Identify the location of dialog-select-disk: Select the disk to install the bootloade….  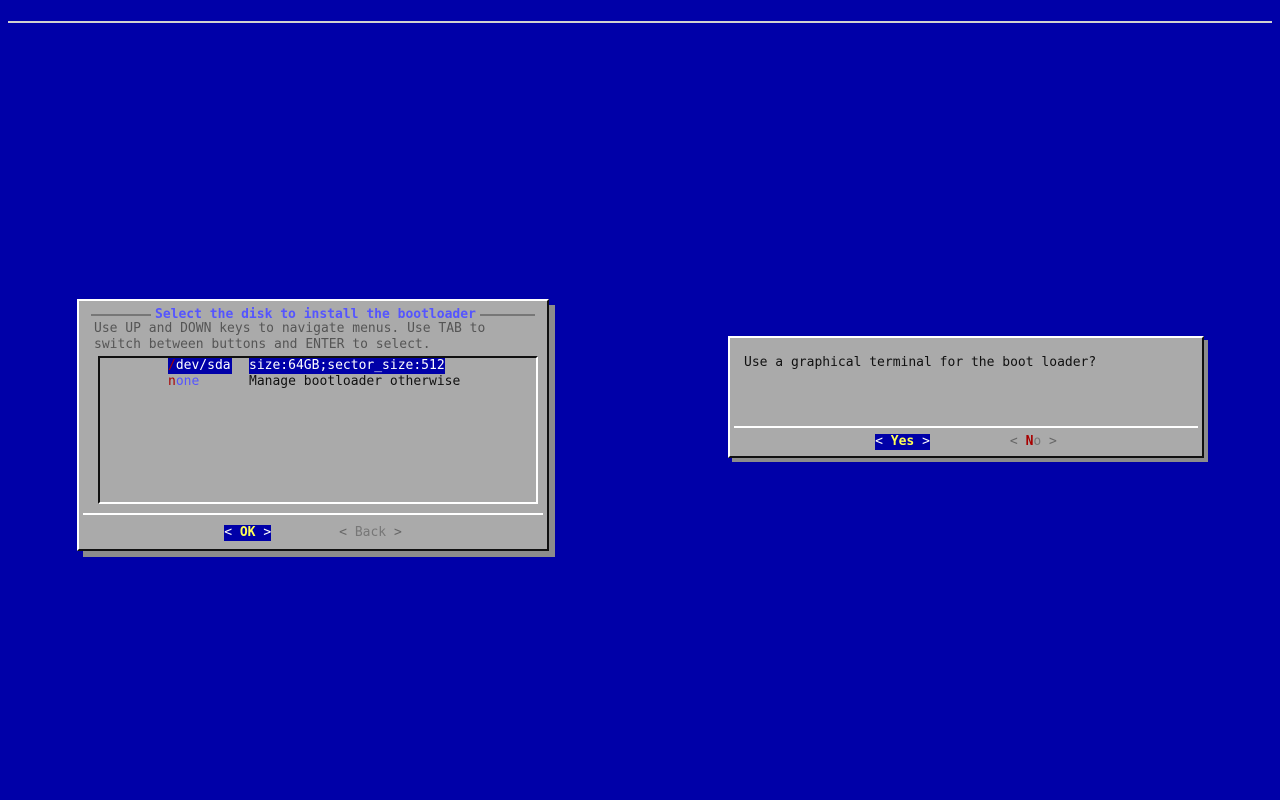
(316, 428).